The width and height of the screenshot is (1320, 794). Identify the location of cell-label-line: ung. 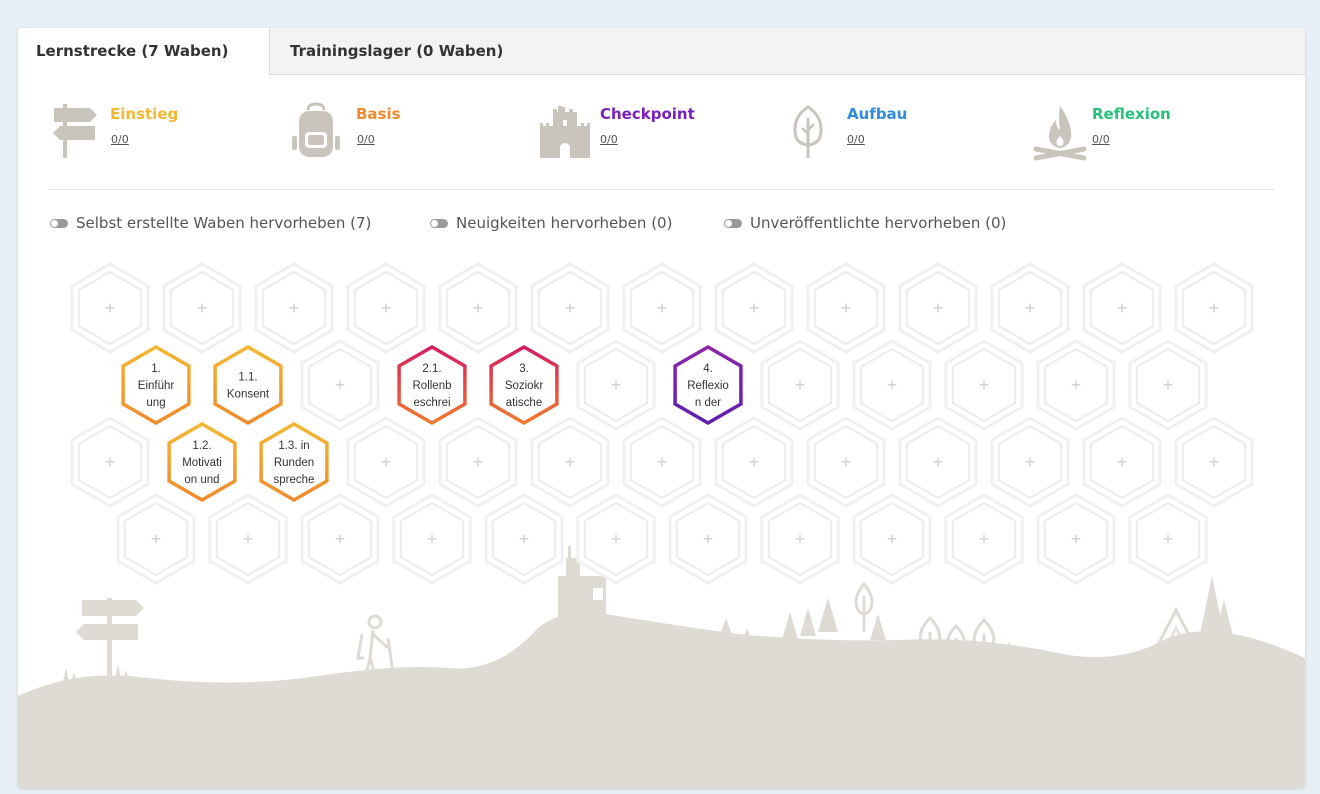
(155, 403).